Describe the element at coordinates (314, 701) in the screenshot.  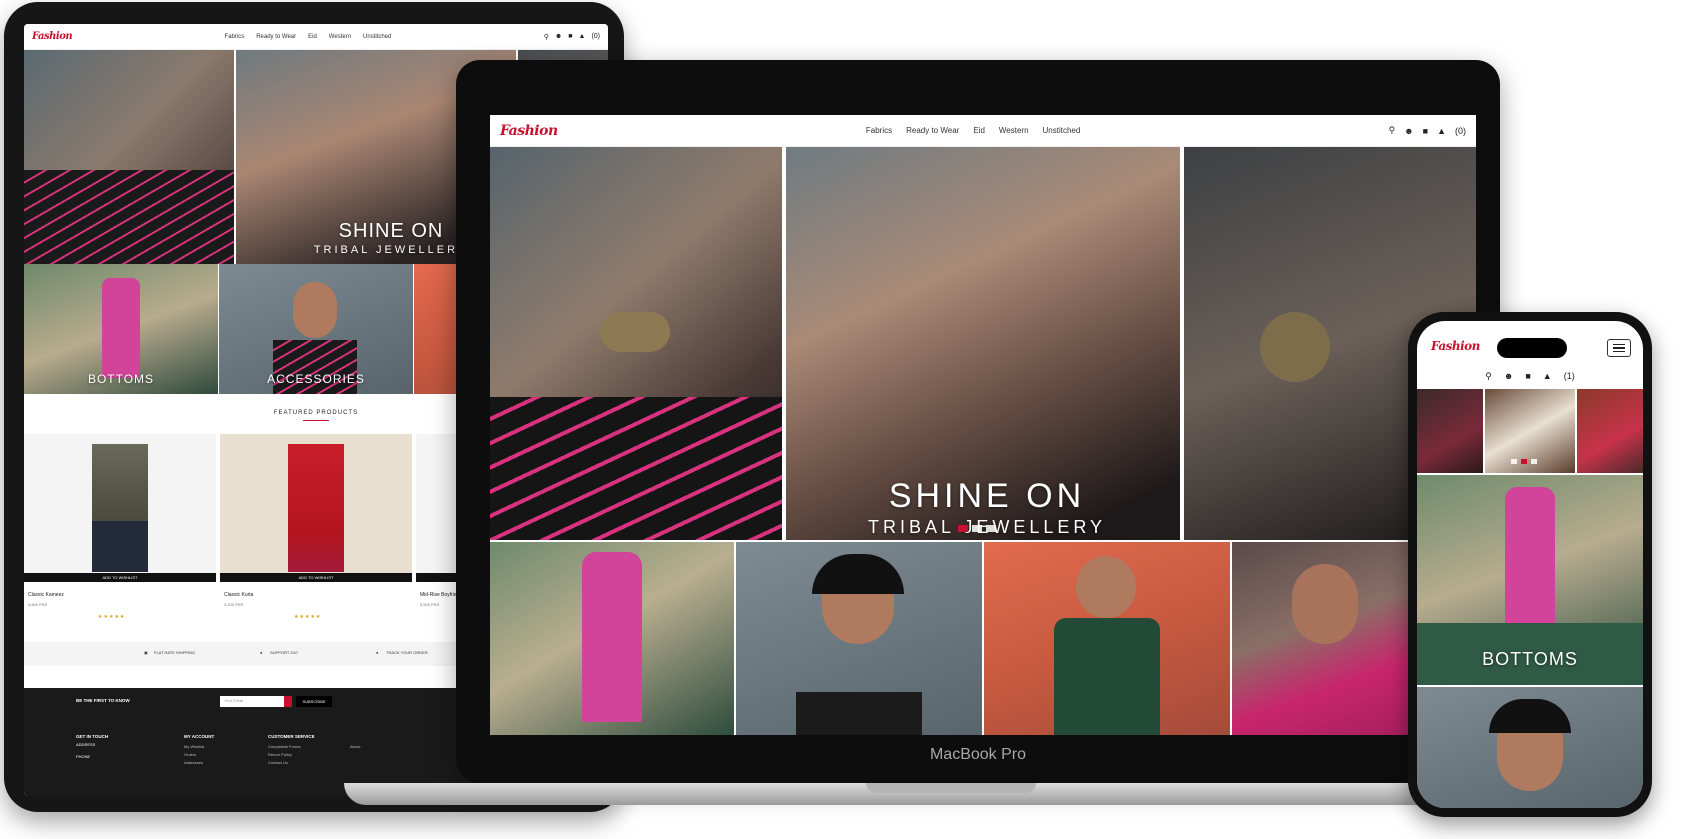
I see `subscribe-button: SUBSCRIBE` at that location.